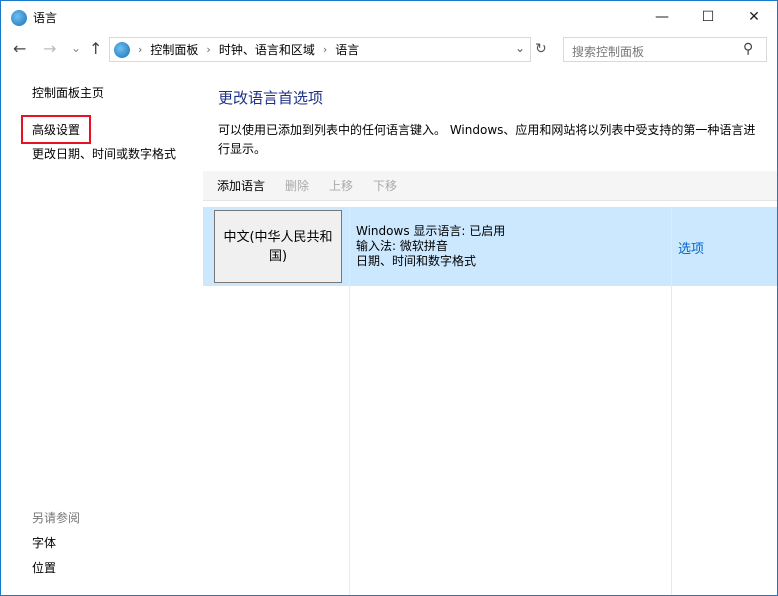 The height and width of the screenshot is (596, 778). What do you see at coordinates (385, 185) in the screenshot?
I see `move-down-button: 下移` at bounding box center [385, 185].